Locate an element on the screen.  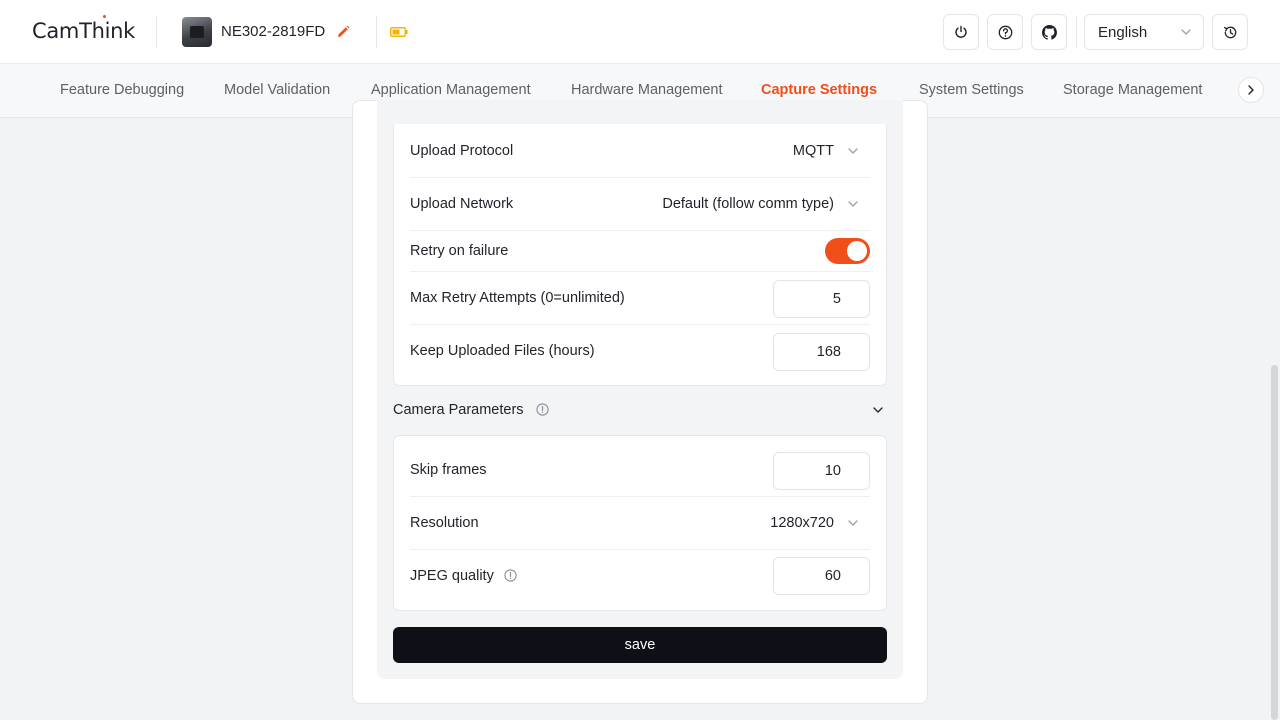
resolution-value: 1280x720 is located at coordinates (802, 523).